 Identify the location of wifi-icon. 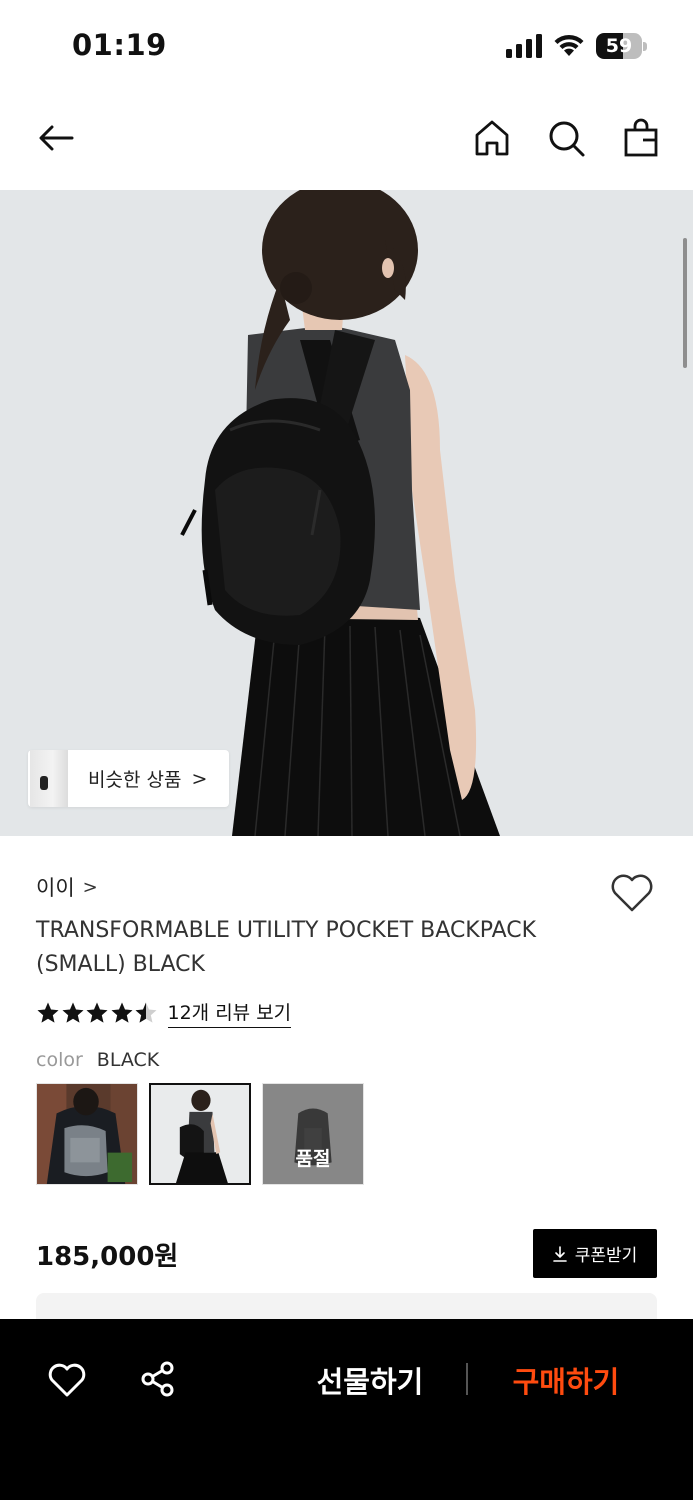
(569, 45).